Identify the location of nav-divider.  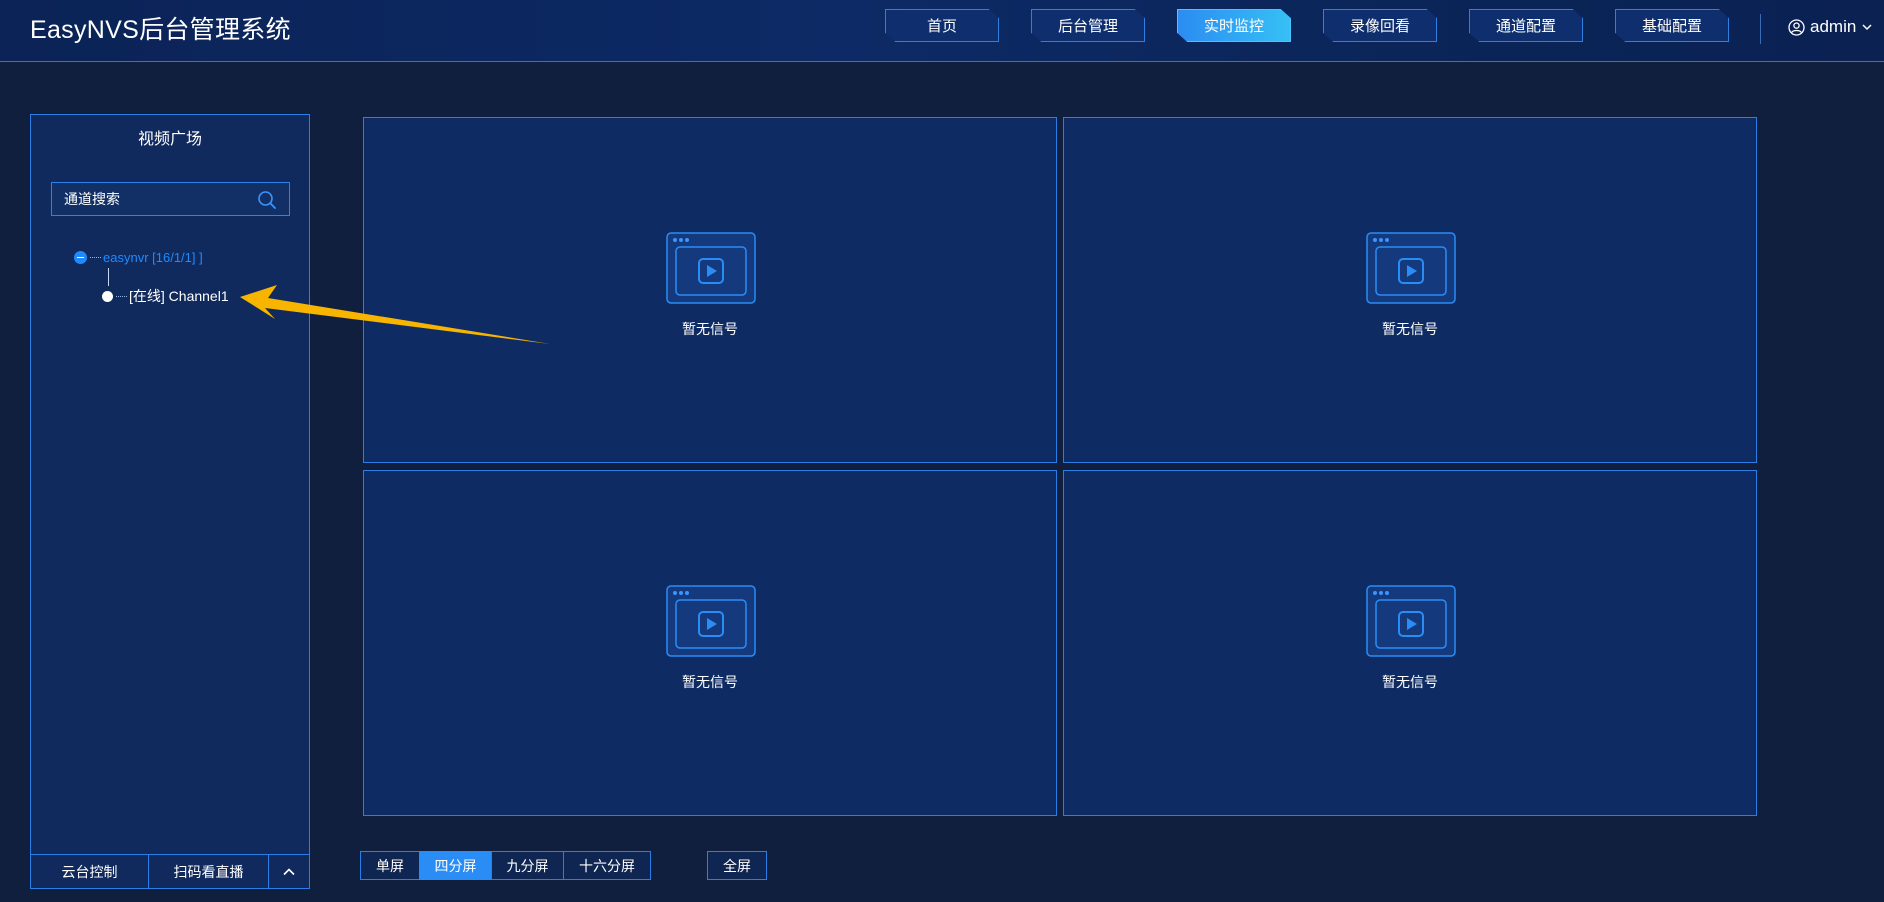
(1760, 29).